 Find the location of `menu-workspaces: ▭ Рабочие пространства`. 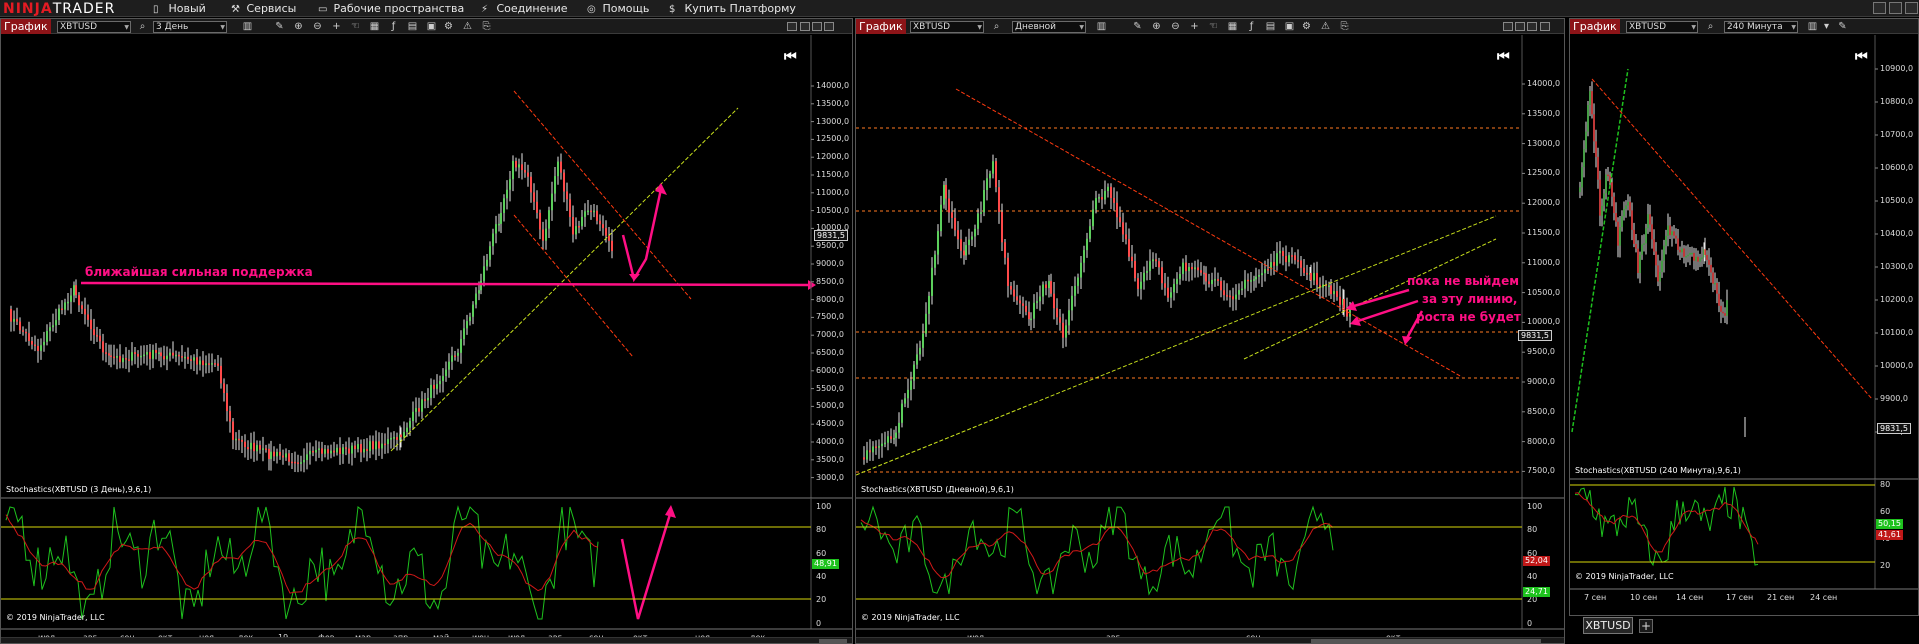

menu-workspaces: ▭ Рабочие пространства is located at coordinates (391, 8).